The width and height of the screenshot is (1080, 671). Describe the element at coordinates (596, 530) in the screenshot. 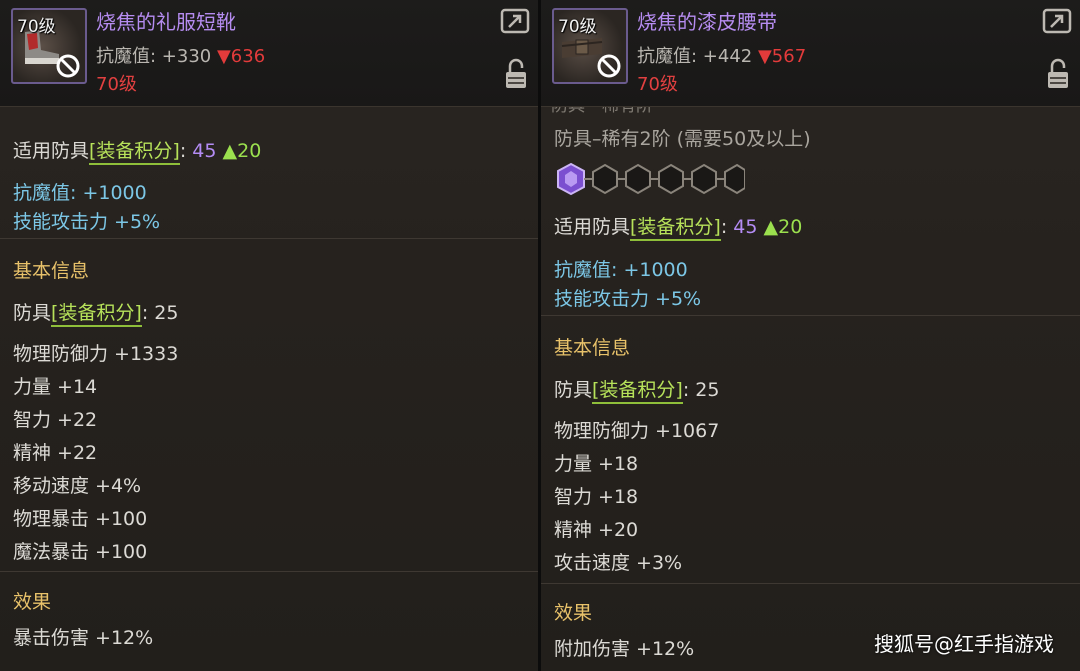

I see `stat-line: 精神 +20` at that location.